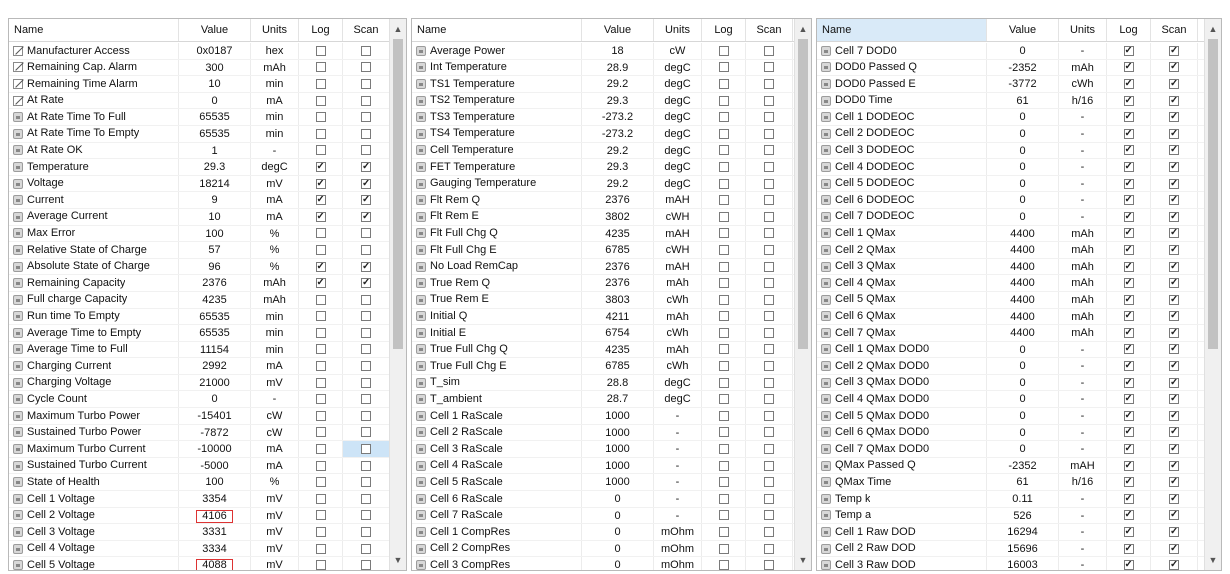 The image size is (1230, 574). Describe the element at coordinates (1011, 101) in the screenshot. I see `table-row: DOD0 Time 61 h/16 ✓ ✓` at that location.